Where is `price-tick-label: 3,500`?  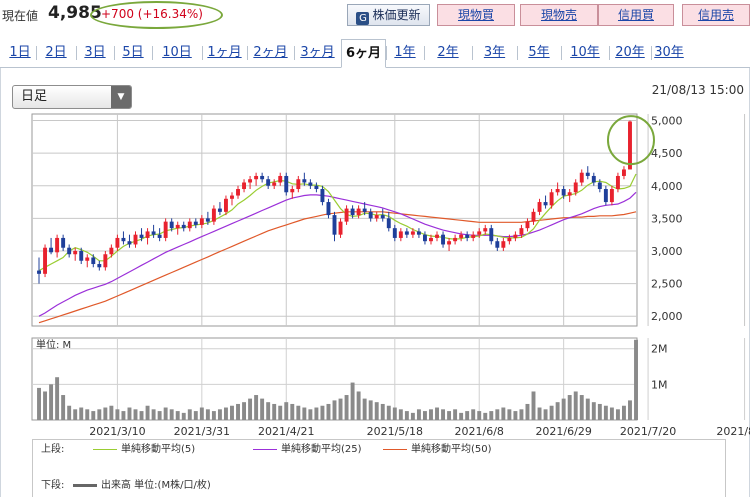 price-tick-label: 3,500 is located at coordinates (667, 218).